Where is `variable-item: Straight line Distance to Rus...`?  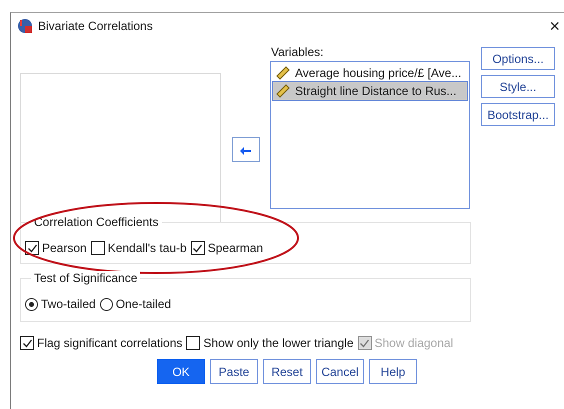 variable-item: Straight line Distance to Rus... is located at coordinates (370, 91).